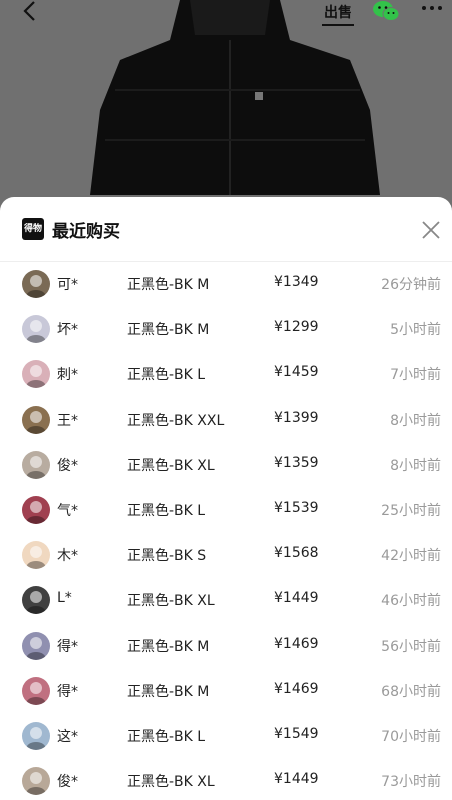  Describe the element at coordinates (338, 14) in the screenshot. I see `sell-button: 出售` at that location.